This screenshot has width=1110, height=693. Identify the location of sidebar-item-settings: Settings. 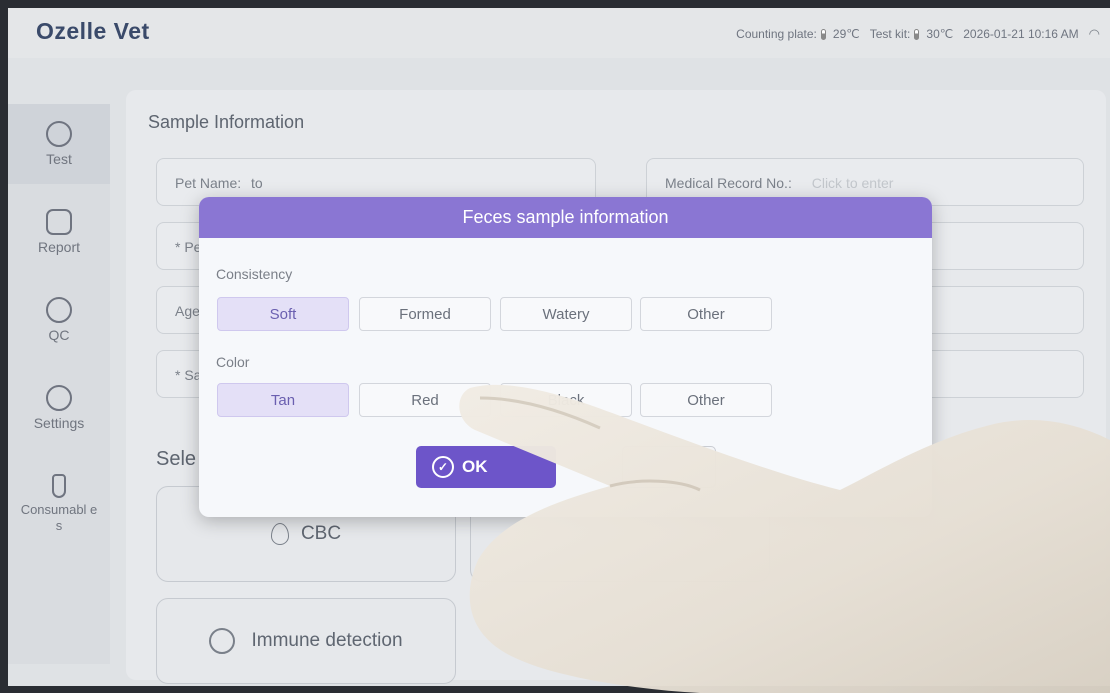
(59, 408).